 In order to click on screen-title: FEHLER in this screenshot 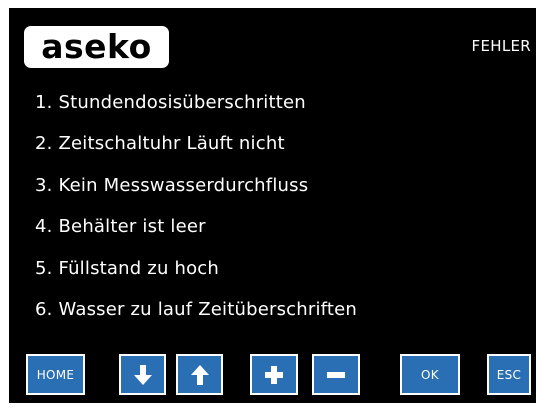, I will do `click(501, 46)`.